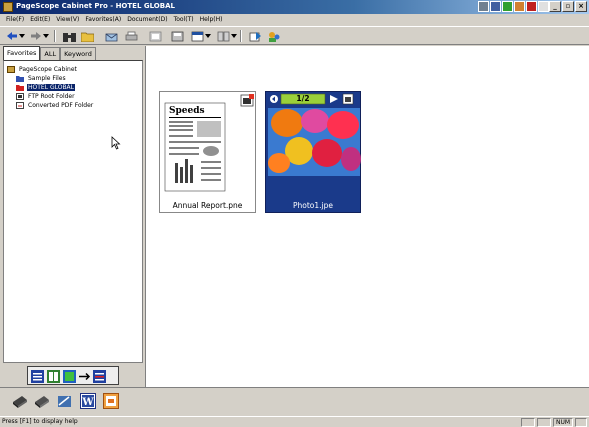 The height and width of the screenshot is (427, 589). What do you see at coordinates (11, 36) in the screenshot?
I see `back-icon` at bounding box center [11, 36].